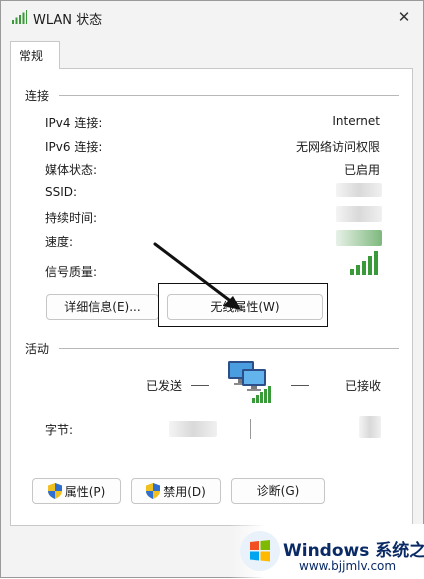 This screenshot has width=424, height=579. What do you see at coordinates (71, 218) in the screenshot?
I see `duration-label: 持续时间:` at bounding box center [71, 218].